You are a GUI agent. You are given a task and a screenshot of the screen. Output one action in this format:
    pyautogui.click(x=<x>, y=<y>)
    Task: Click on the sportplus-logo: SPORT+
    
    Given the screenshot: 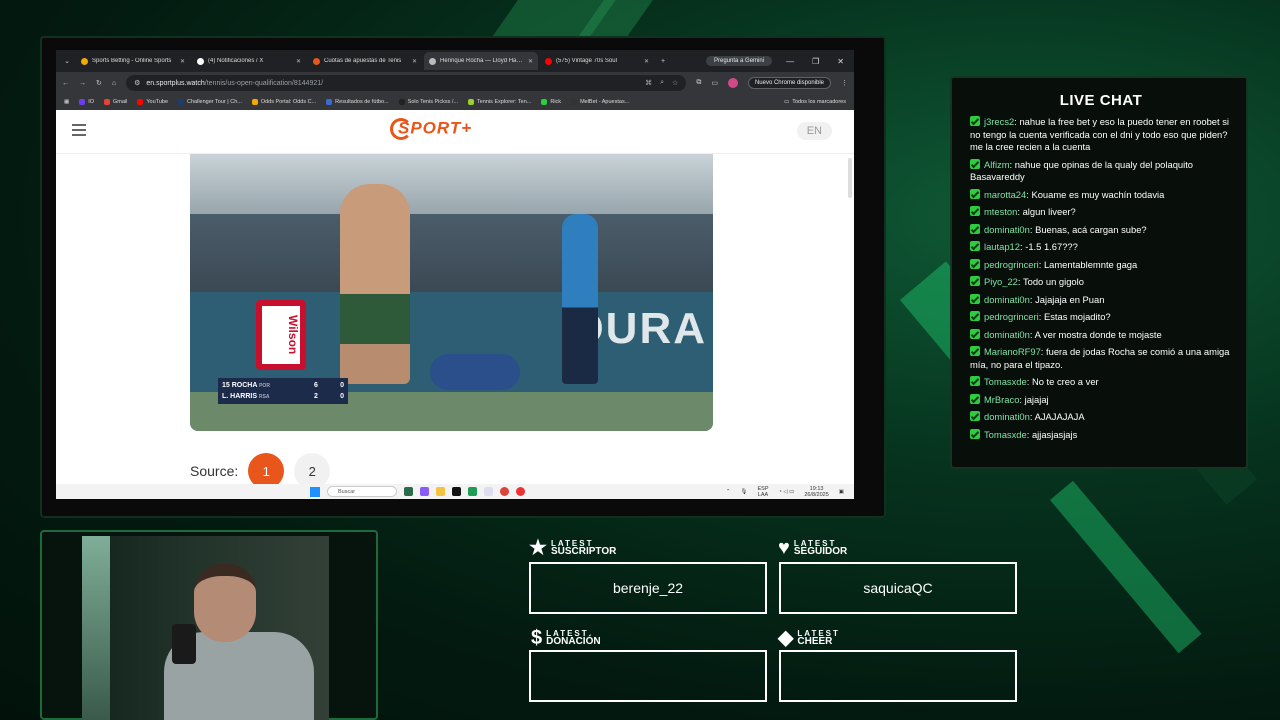 What is the action you would take?
    pyautogui.click(x=431, y=129)
    